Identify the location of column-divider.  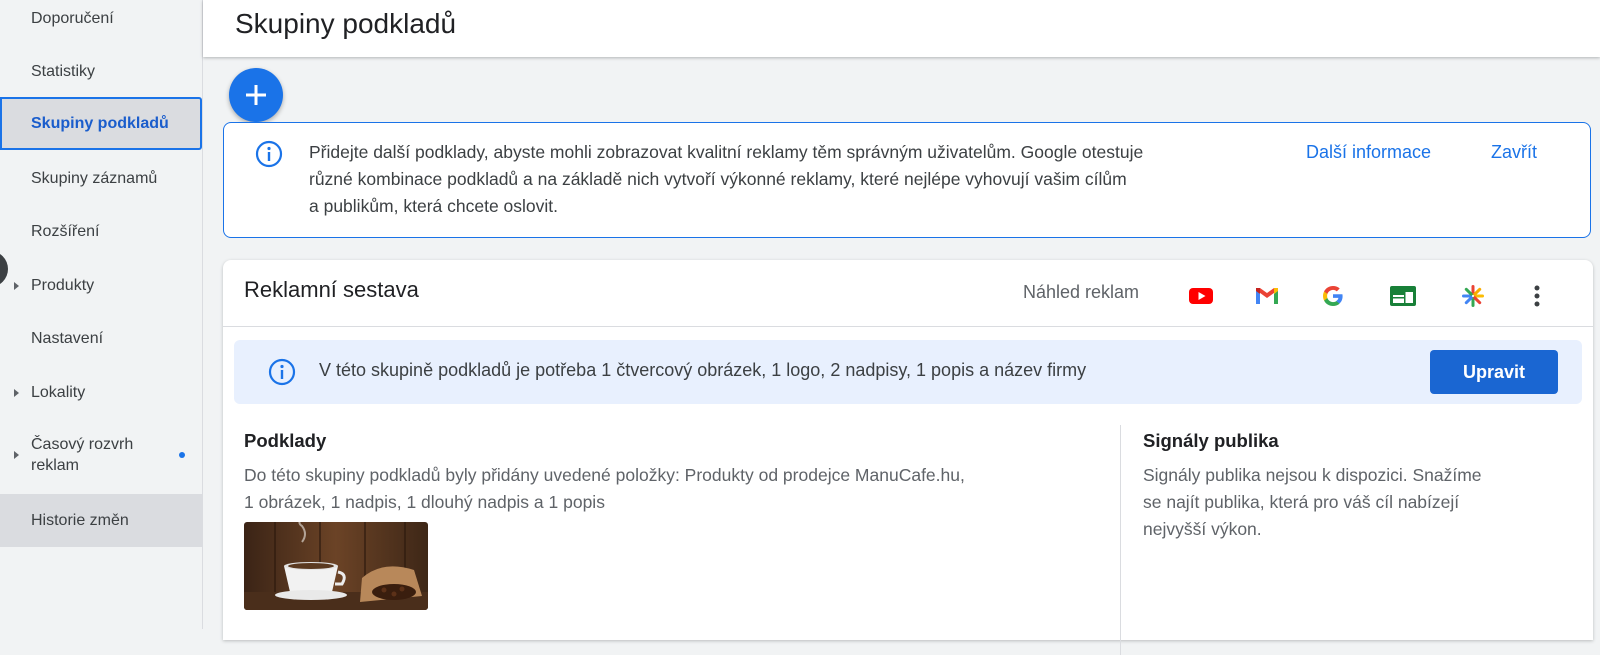
(1120, 540).